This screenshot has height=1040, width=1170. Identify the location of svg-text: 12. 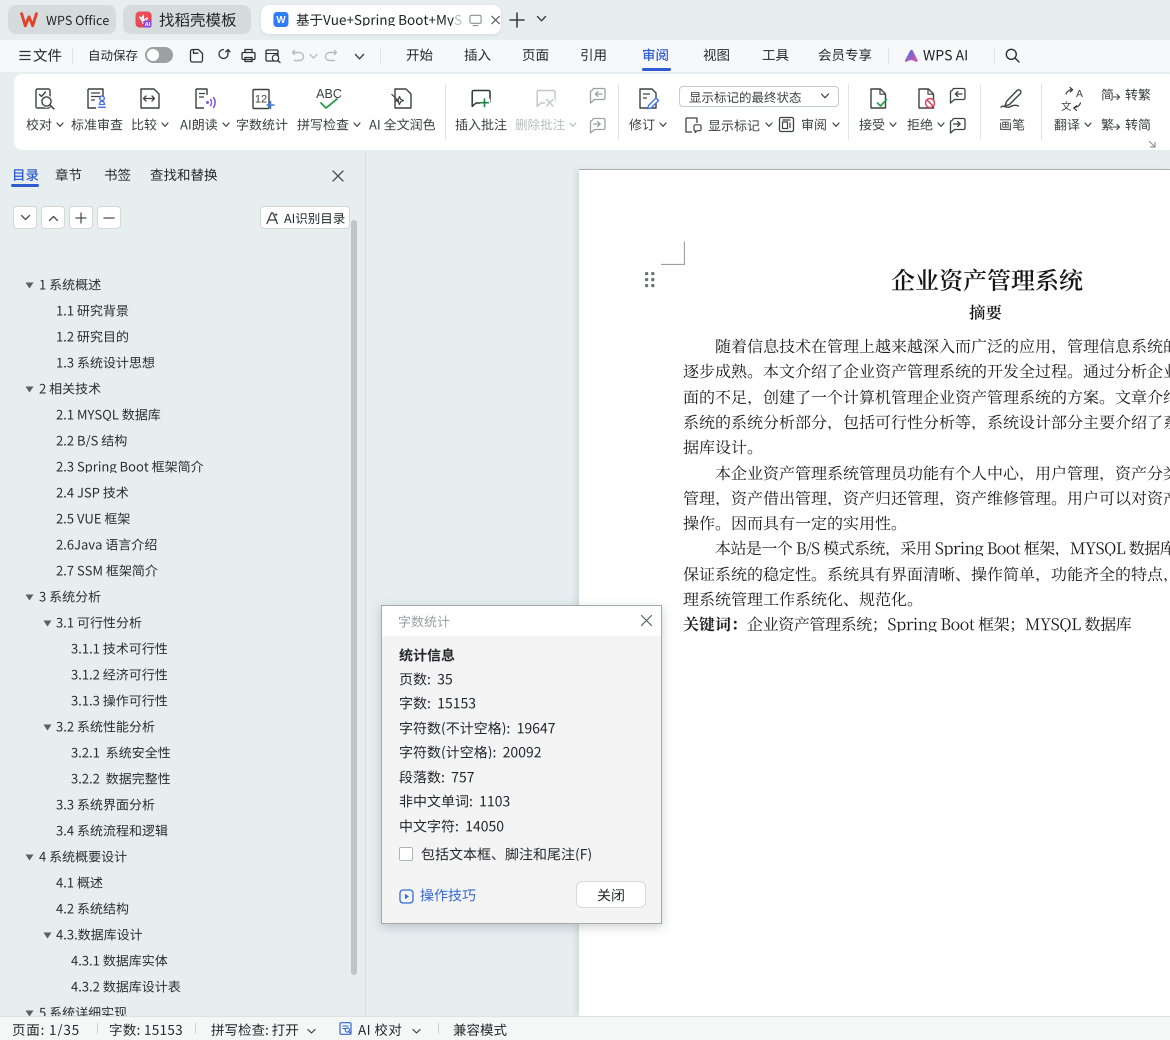
(260, 100).